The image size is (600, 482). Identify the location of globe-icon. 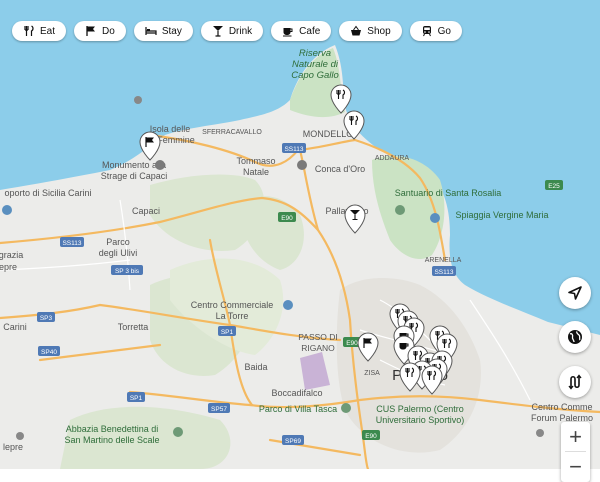
(575, 337).